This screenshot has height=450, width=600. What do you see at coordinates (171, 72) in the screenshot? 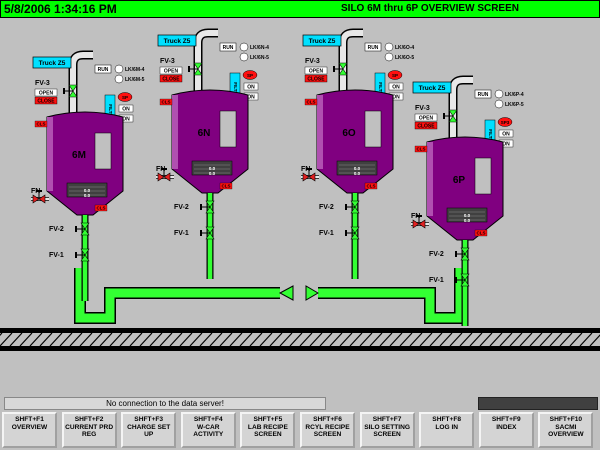
I see `open-label: OPEN` at bounding box center [171, 72].